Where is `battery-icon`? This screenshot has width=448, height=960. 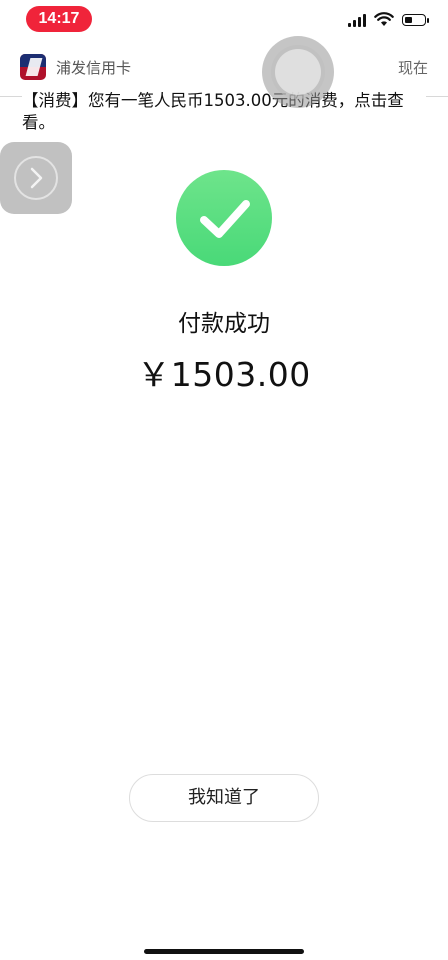
battery-icon is located at coordinates (415, 19).